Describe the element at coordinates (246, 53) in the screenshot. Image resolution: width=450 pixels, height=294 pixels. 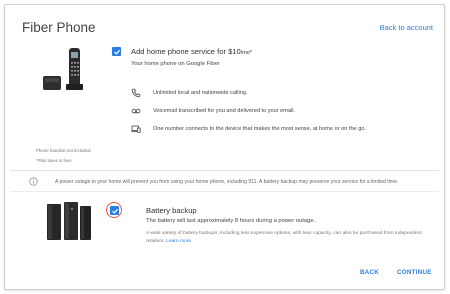
I see `home-phone-title-unit: /mo*` at that location.